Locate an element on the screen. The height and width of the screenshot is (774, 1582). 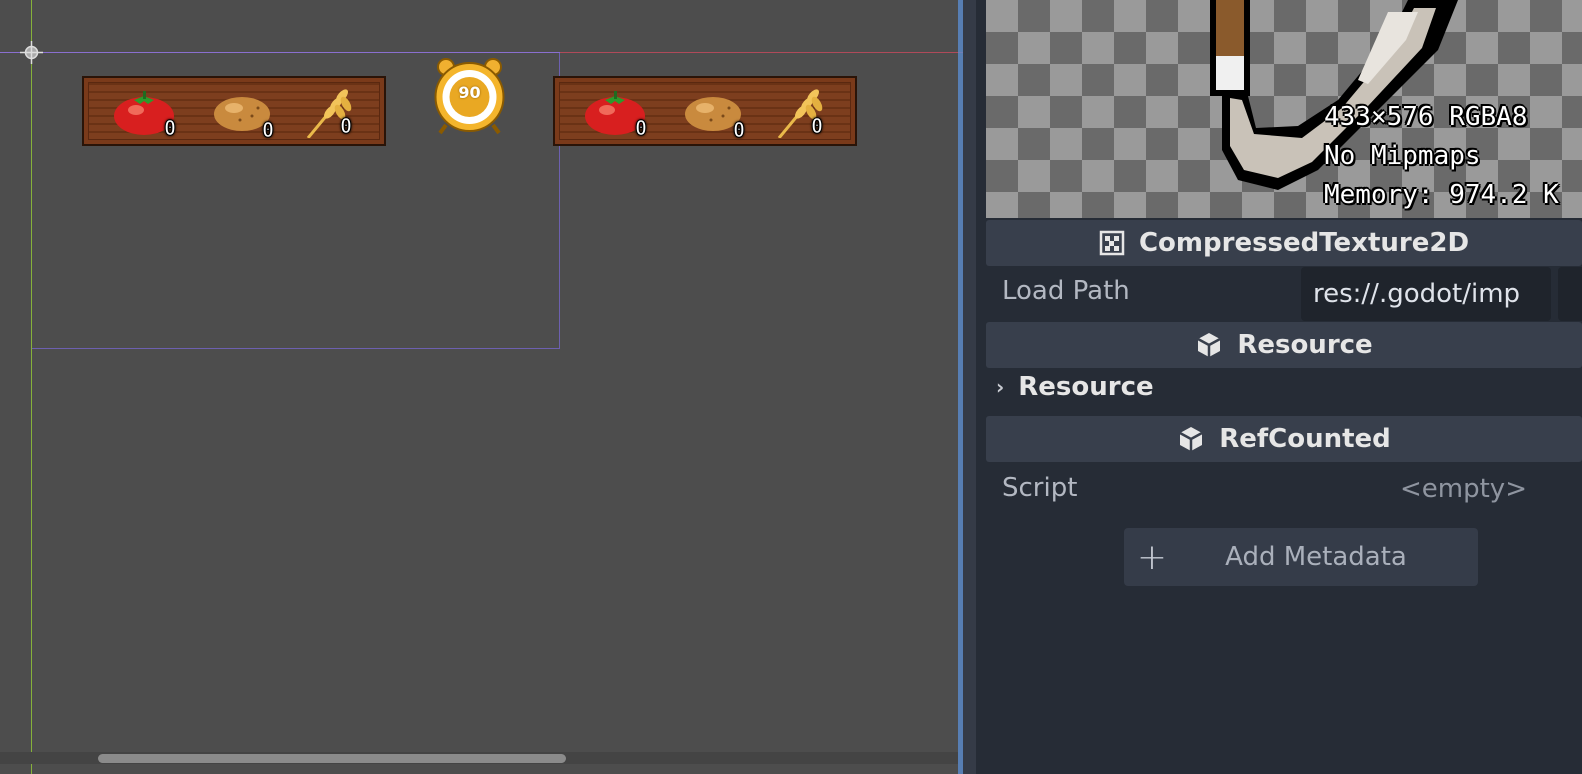
horizontal-scrollbar-thumb is located at coordinates (332, 758).